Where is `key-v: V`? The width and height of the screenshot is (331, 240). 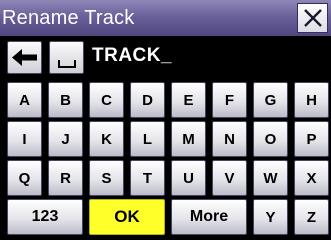 key-v: V is located at coordinates (229, 178).